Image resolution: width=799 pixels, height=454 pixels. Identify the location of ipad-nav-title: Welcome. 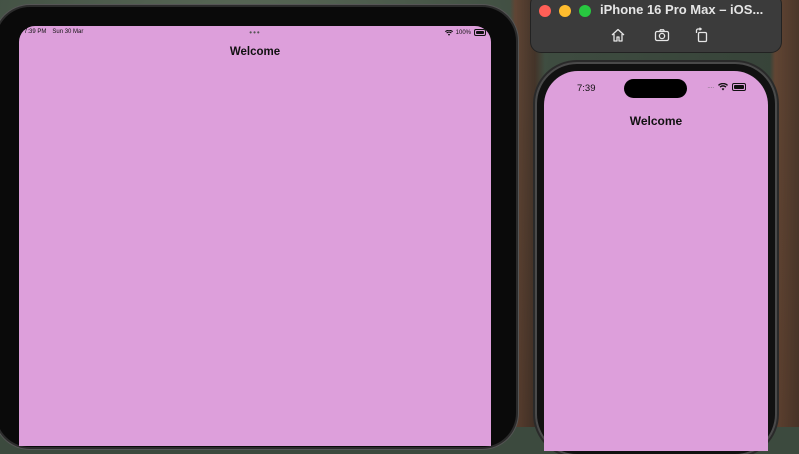
(255, 52).